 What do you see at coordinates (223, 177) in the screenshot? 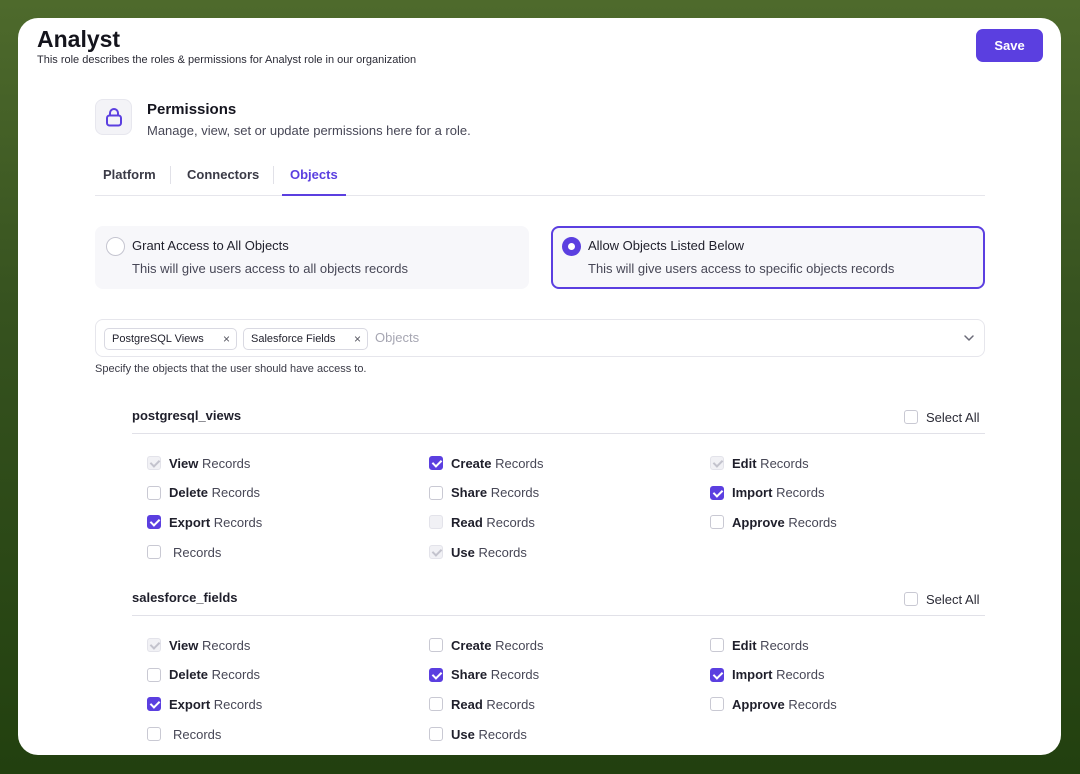
I see `tab-connectors: Connectors` at bounding box center [223, 177].